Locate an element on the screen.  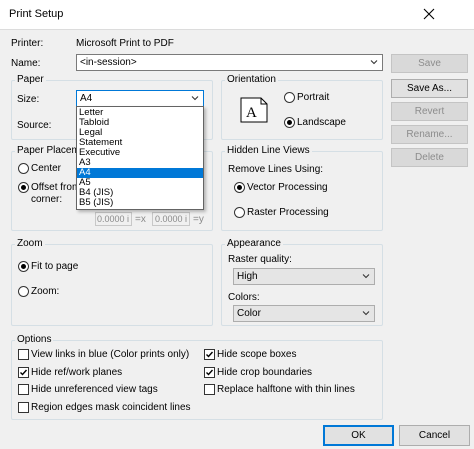
paper-size-option: B5 (JIS) is located at coordinates (140, 203).